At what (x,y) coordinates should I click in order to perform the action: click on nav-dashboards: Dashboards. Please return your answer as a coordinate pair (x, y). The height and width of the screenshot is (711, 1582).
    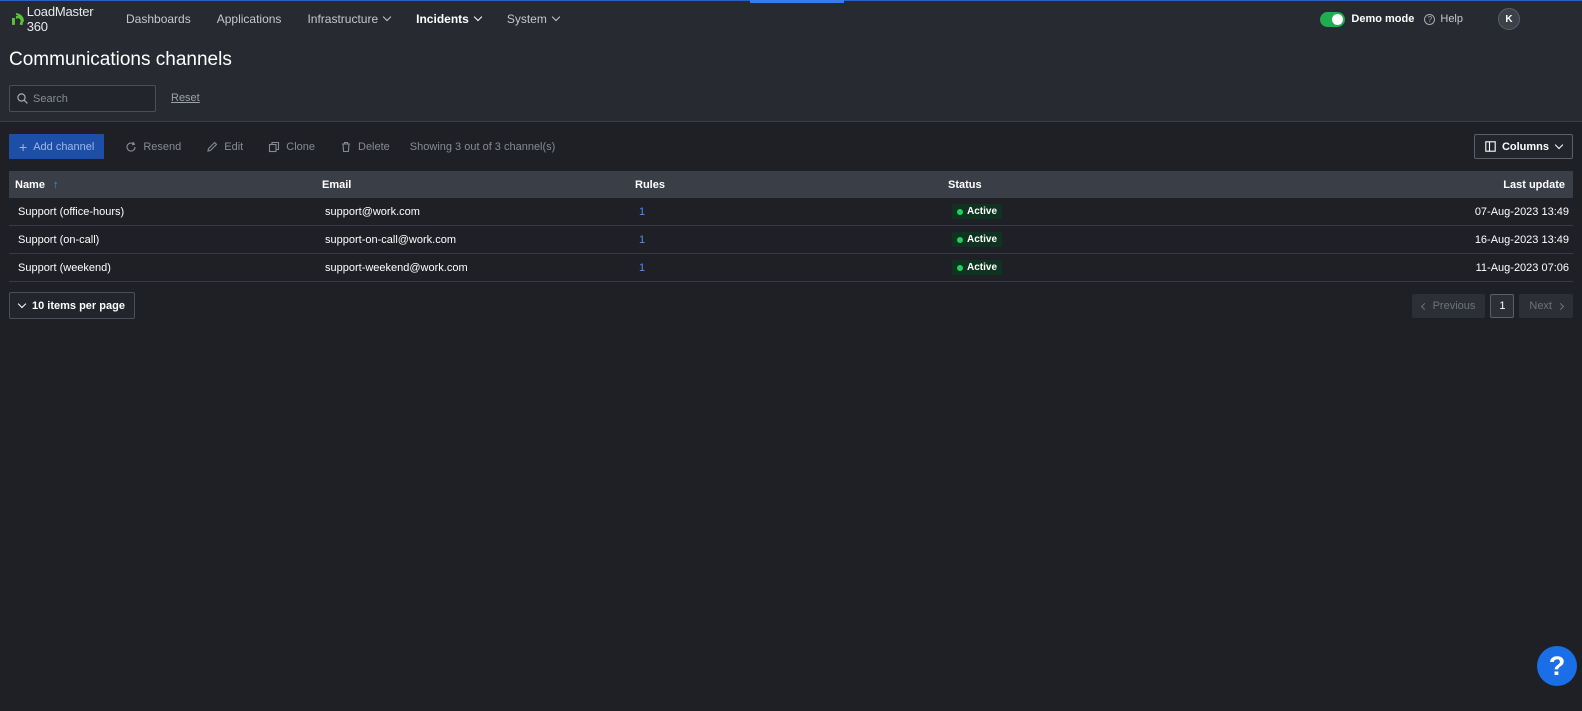
    Looking at the image, I should click on (158, 19).